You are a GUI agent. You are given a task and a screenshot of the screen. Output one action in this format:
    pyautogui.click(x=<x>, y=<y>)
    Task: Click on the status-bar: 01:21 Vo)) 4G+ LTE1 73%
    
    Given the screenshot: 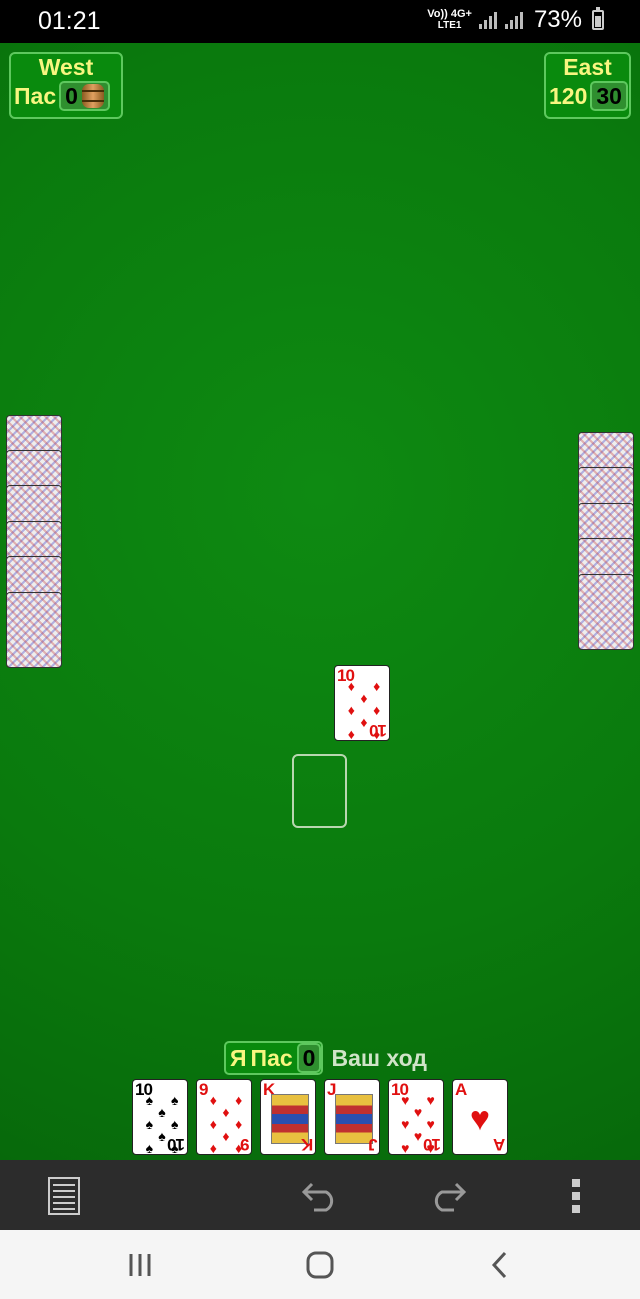 What is the action you would take?
    pyautogui.click(x=320, y=21)
    